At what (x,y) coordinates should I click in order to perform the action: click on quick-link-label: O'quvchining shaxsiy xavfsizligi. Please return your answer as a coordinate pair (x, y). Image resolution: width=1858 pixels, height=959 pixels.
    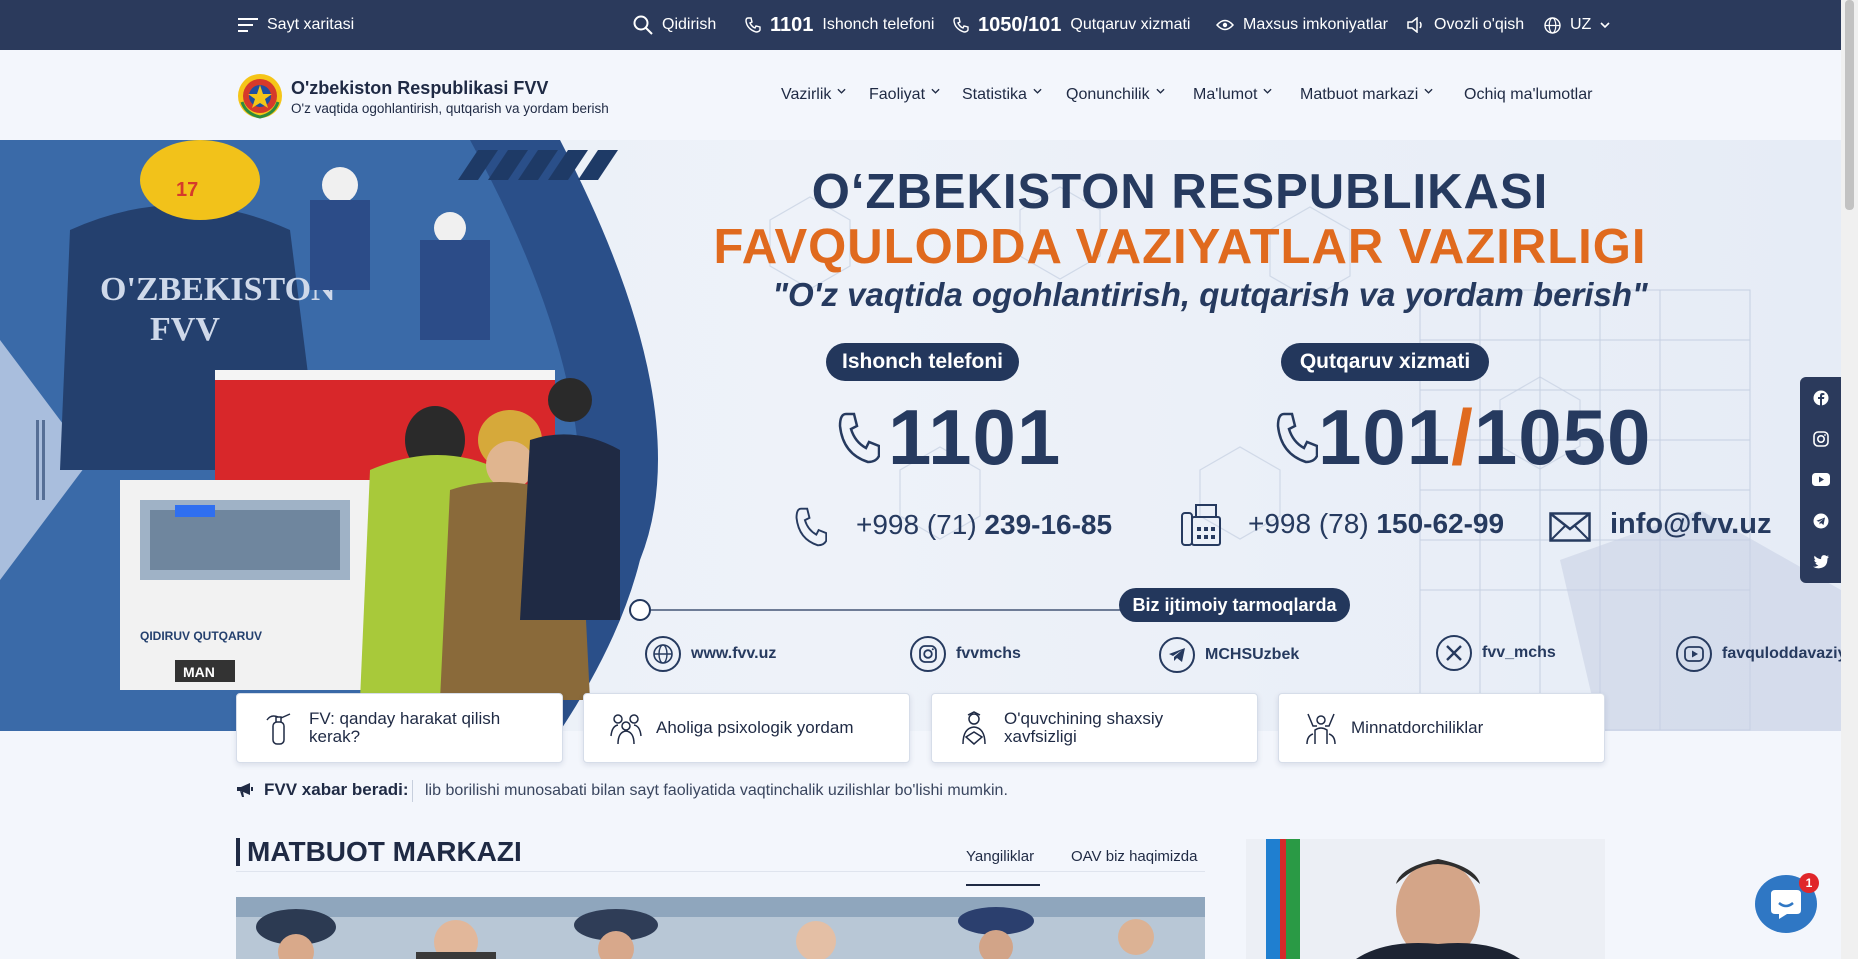
    Looking at the image, I should click on (1084, 727).